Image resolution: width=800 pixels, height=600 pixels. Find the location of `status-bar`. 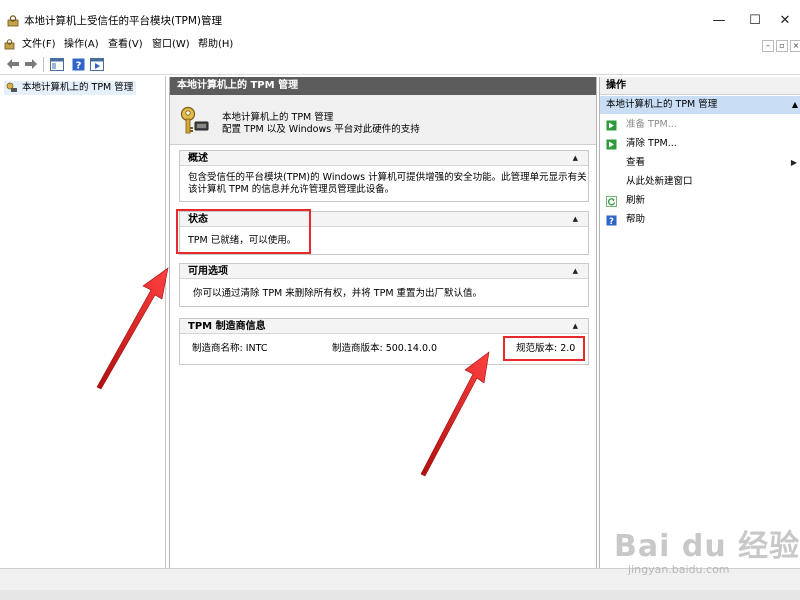

status-bar is located at coordinates (400, 579).